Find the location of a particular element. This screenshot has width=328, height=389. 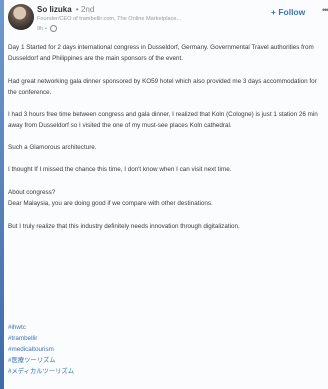

post-time: 9h • is located at coordinates (42, 28).